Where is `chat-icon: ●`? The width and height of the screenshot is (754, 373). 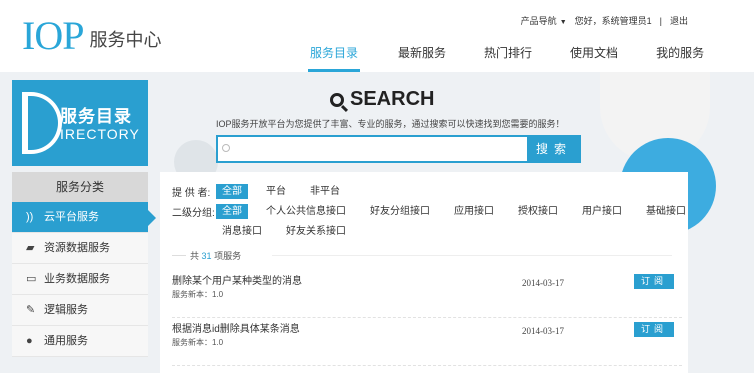
chat-icon: ● is located at coordinates (29, 340).